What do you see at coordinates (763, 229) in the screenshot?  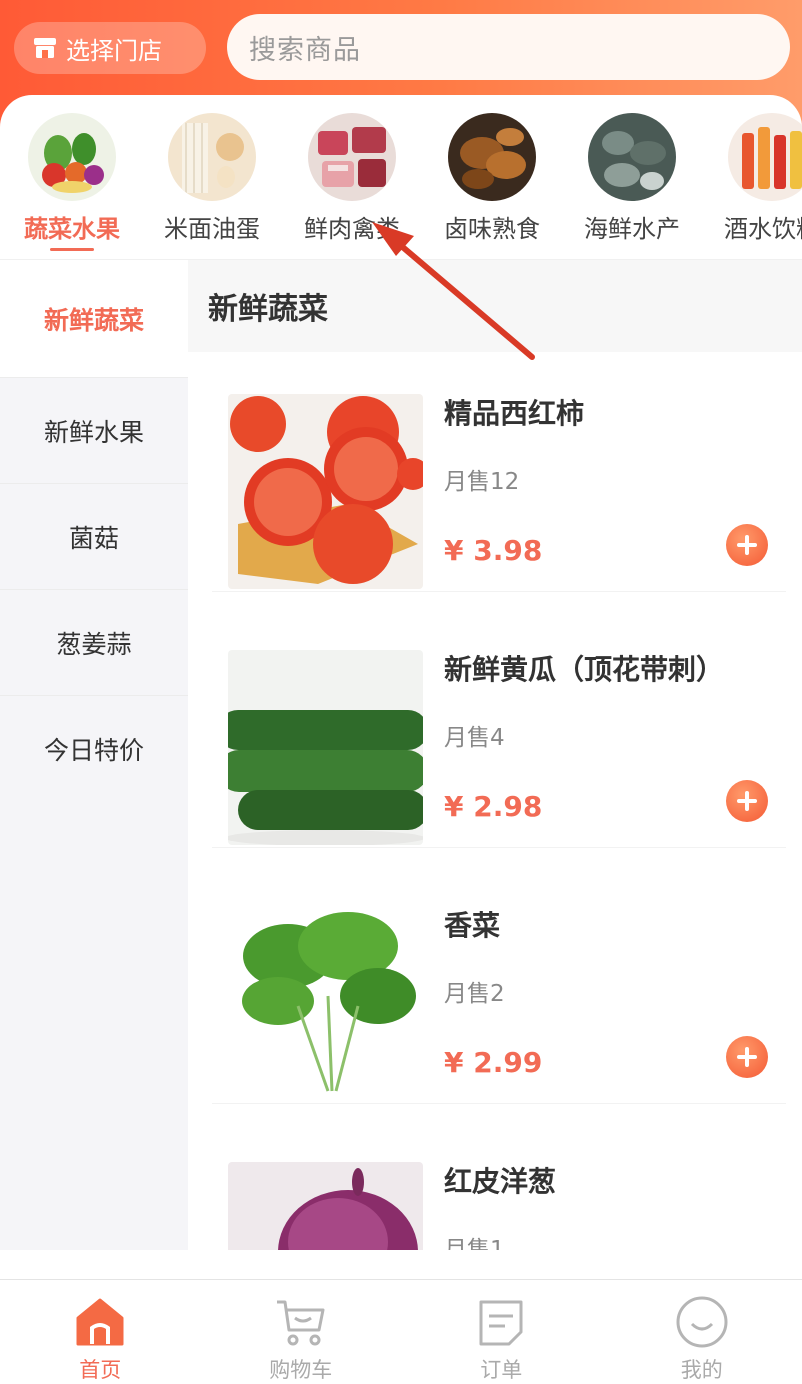 I see `category-label: 酒水饮料` at bounding box center [763, 229].